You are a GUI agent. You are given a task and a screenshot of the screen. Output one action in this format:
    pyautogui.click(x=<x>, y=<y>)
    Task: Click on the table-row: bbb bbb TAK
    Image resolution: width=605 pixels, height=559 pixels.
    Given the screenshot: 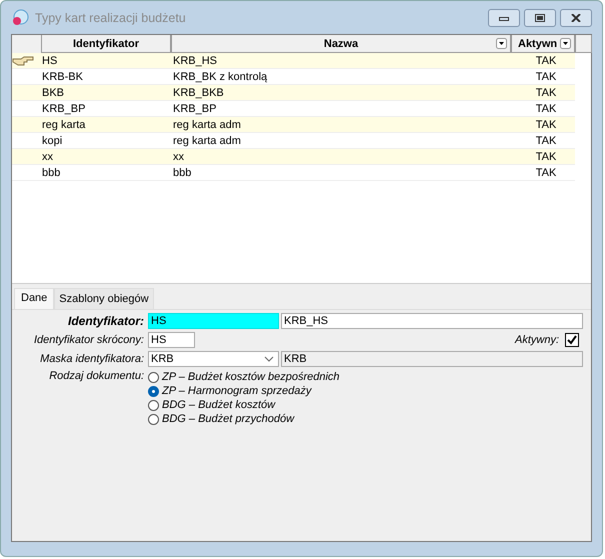 What is the action you would take?
    pyautogui.click(x=293, y=173)
    